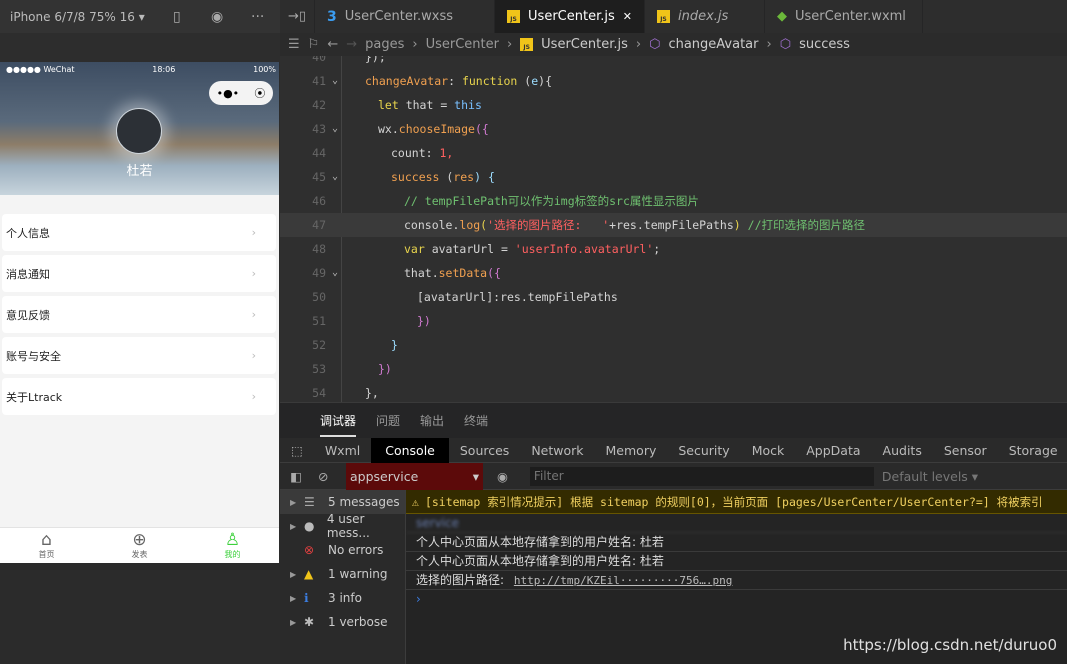  What do you see at coordinates (517, 297) in the screenshot?
I see `code-text: [avatarUrl]:res.tempFilePaths` at bounding box center [517, 297].